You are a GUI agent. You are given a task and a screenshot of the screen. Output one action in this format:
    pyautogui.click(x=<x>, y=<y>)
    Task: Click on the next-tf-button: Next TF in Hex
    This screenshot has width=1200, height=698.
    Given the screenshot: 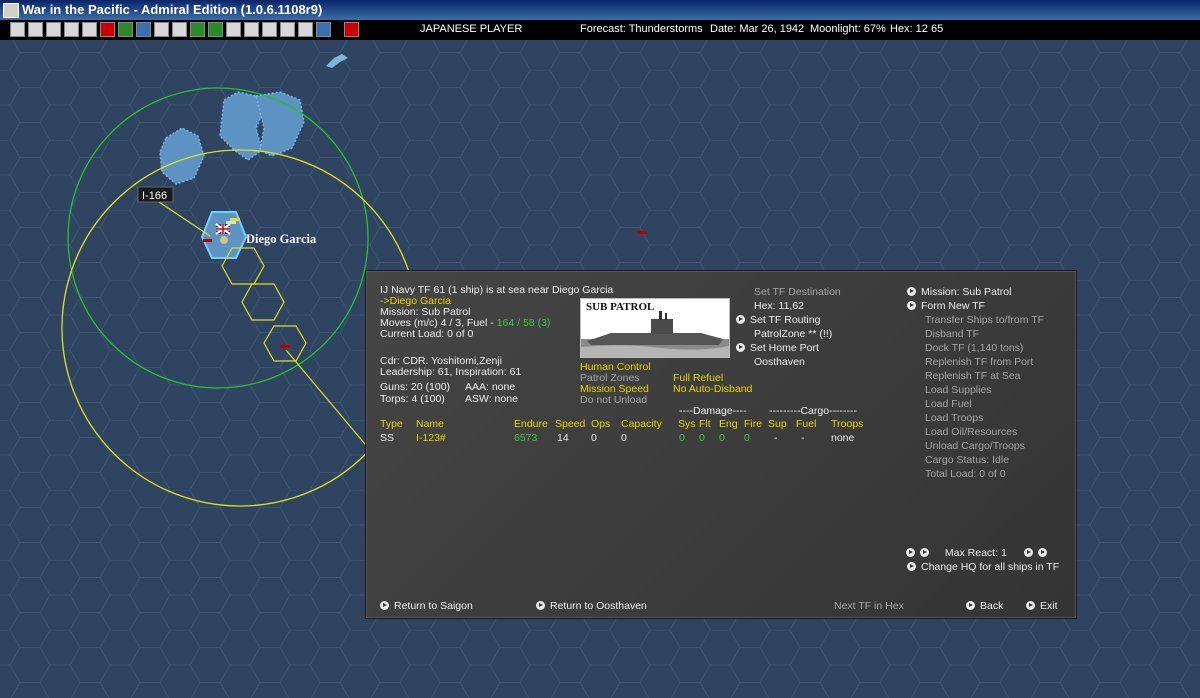 What is the action you would take?
    pyautogui.click(x=869, y=606)
    